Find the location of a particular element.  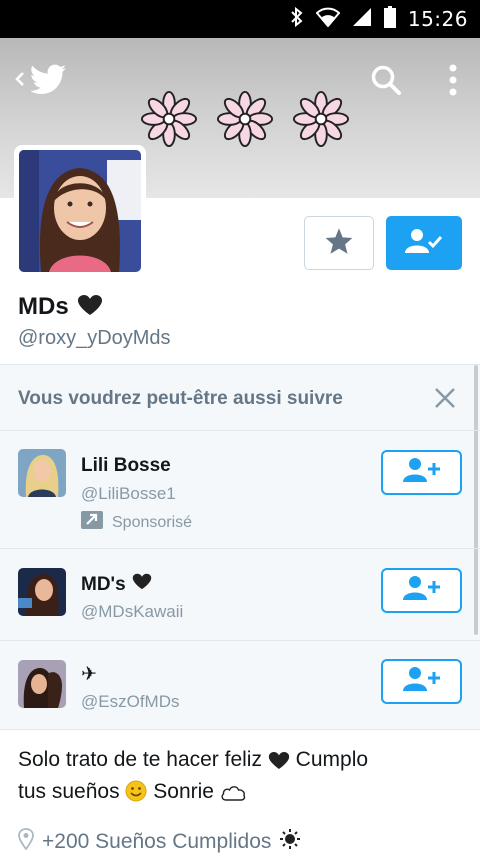

suggestion-handle: @MDsKawaii is located at coordinates (132, 611).